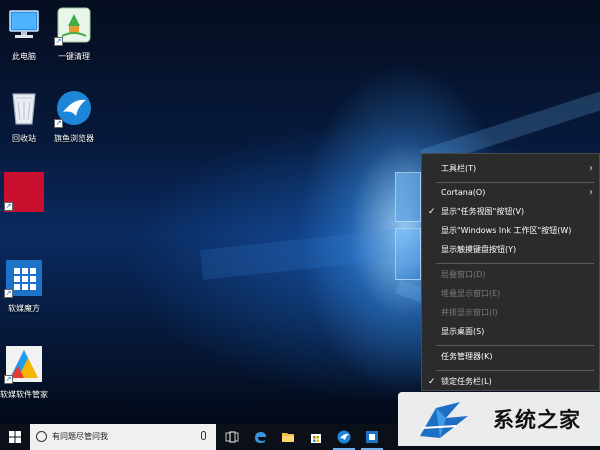 This screenshot has width=600, height=450. Describe the element at coordinates (203, 435) in the screenshot. I see `microphone-icon` at that location.